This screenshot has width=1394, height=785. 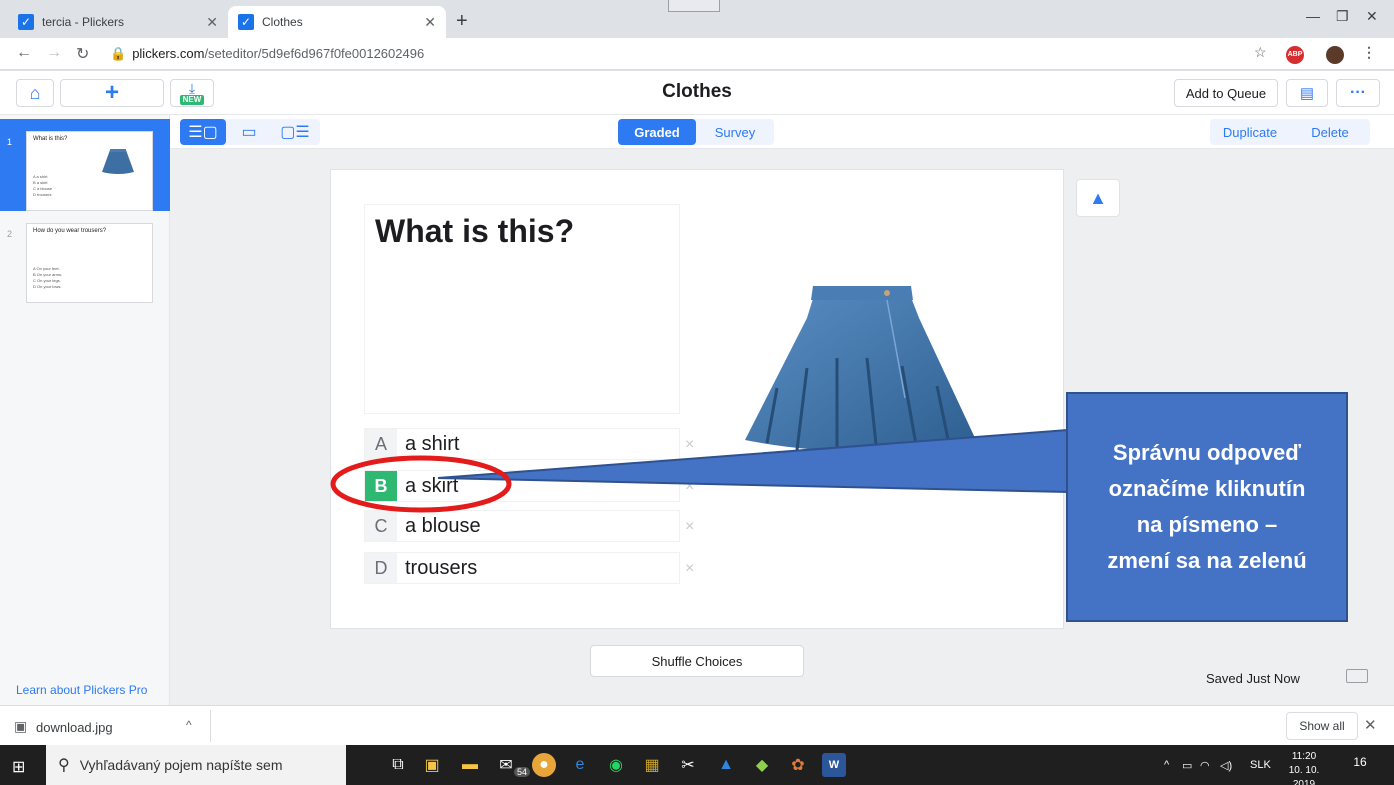 What do you see at coordinates (1307, 93) in the screenshot?
I see `document-button: ▤` at bounding box center [1307, 93].